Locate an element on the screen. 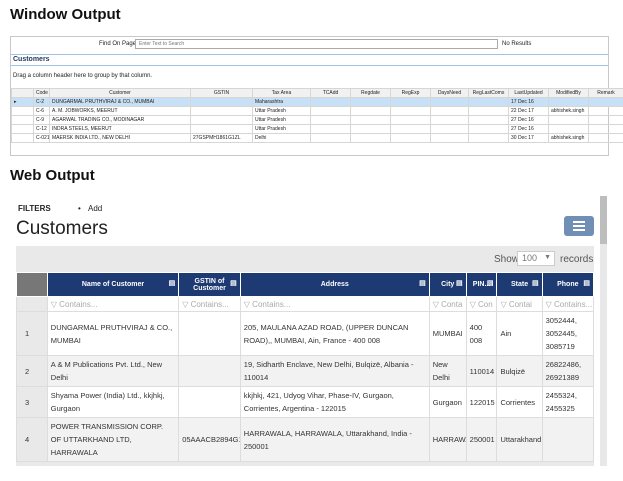  window-table-cell: 27GSPMH1861G1ZL is located at coordinates (221, 138).